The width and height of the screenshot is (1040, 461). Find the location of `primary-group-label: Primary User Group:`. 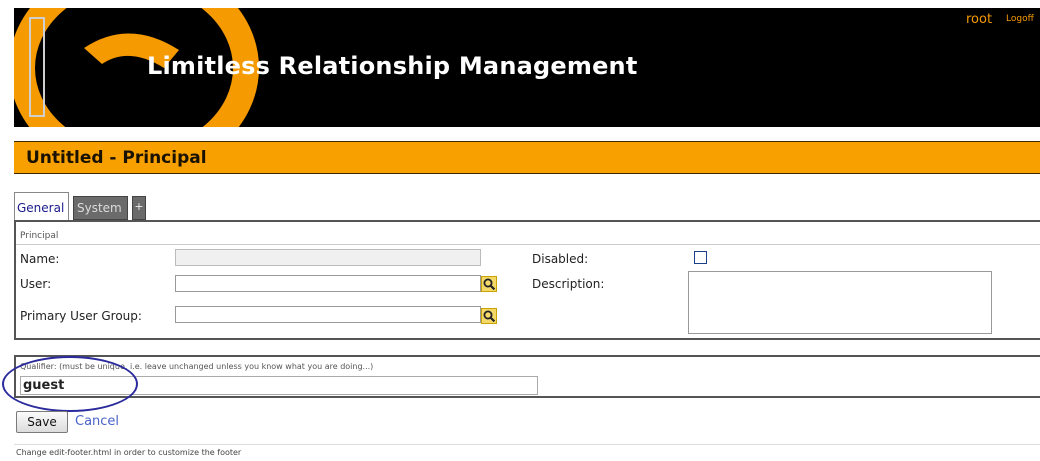

primary-group-label: Primary User Group: is located at coordinates (81, 316).